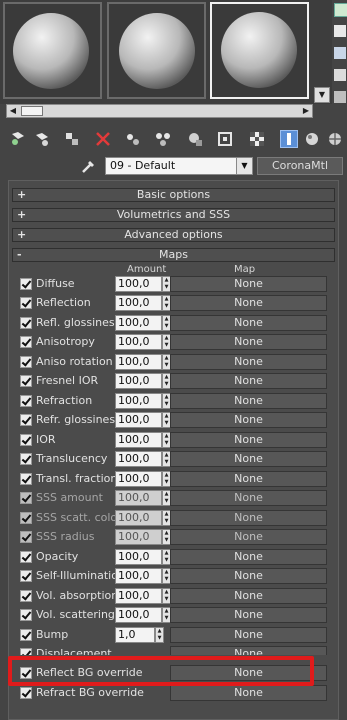  Describe the element at coordinates (340, 75) in the screenshot. I see `uv-tiling-icon` at that location.